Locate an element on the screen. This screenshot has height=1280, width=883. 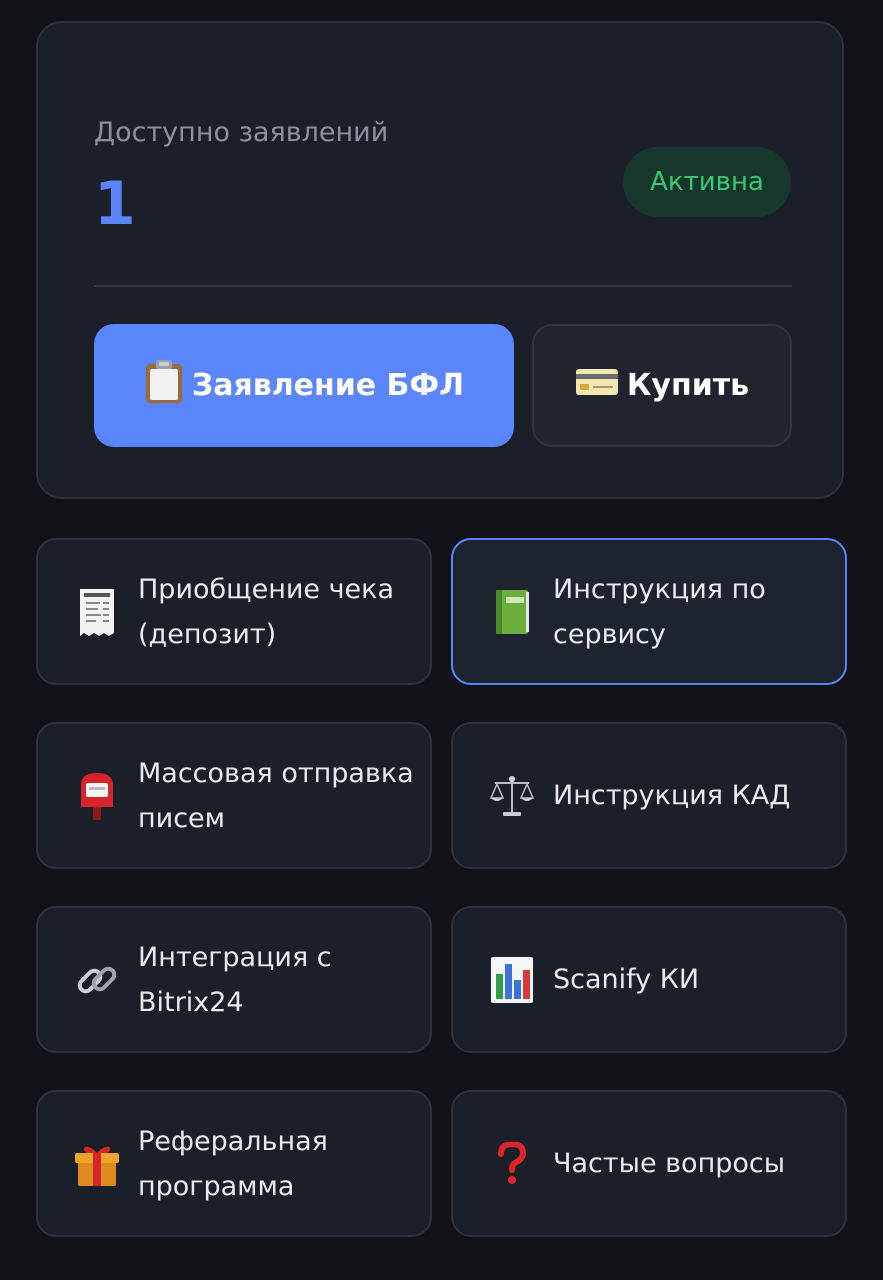
credit-card-icon is located at coordinates (597, 386).